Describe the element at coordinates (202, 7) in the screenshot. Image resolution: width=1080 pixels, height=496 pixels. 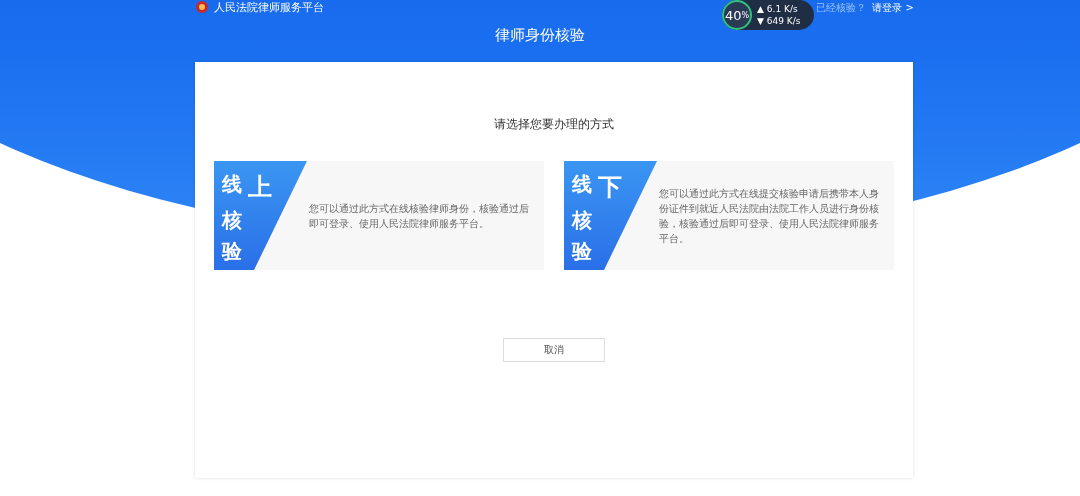
I see `emblem-icon` at that location.